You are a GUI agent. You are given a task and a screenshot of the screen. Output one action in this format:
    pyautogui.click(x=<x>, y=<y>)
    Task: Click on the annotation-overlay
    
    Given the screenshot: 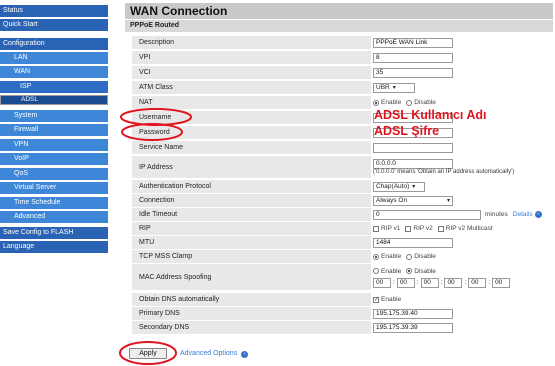 What is the action you would take?
    pyautogui.click(x=155, y=236)
    